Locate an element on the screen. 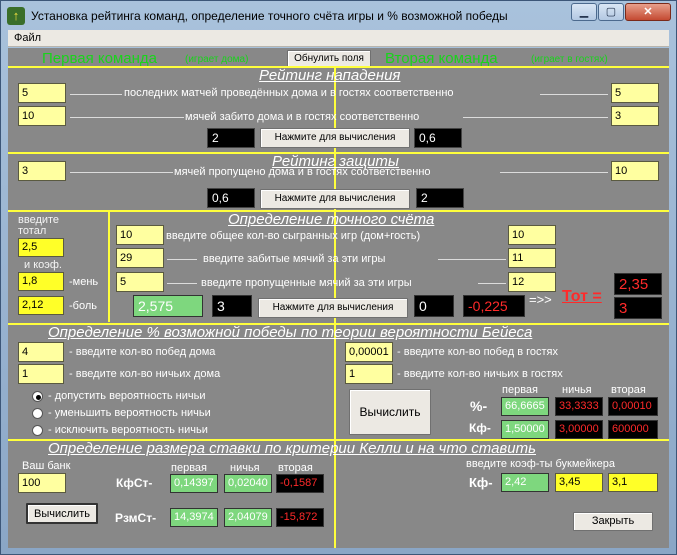  kf-second: 600000 is located at coordinates (633, 429).